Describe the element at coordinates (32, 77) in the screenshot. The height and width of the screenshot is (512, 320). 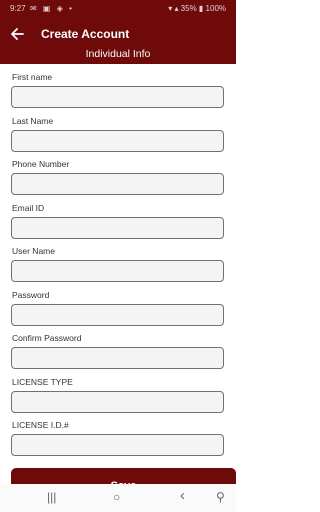
I see `first-name-label: First name` at that location.